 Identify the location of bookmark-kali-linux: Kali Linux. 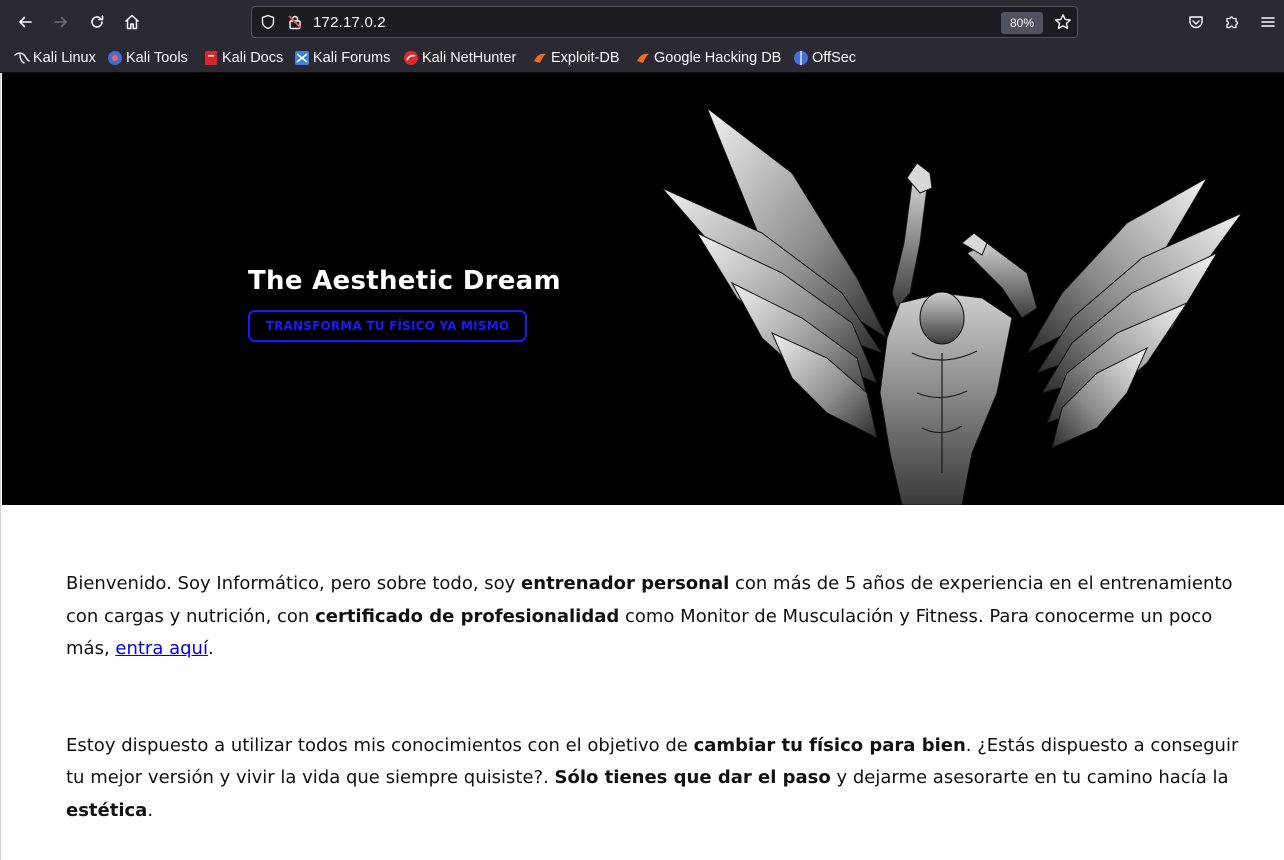
(55, 58).